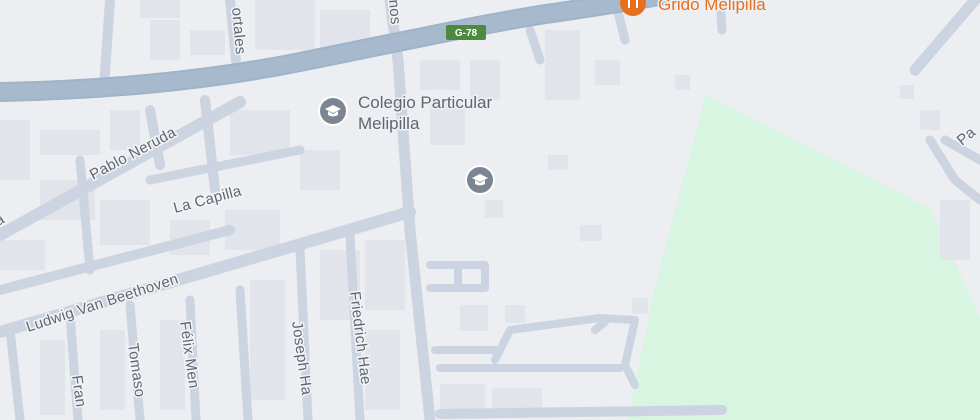 This screenshot has width=980, height=420. I want to click on poi-label-colegio-line2: Melipilla, so click(389, 123).